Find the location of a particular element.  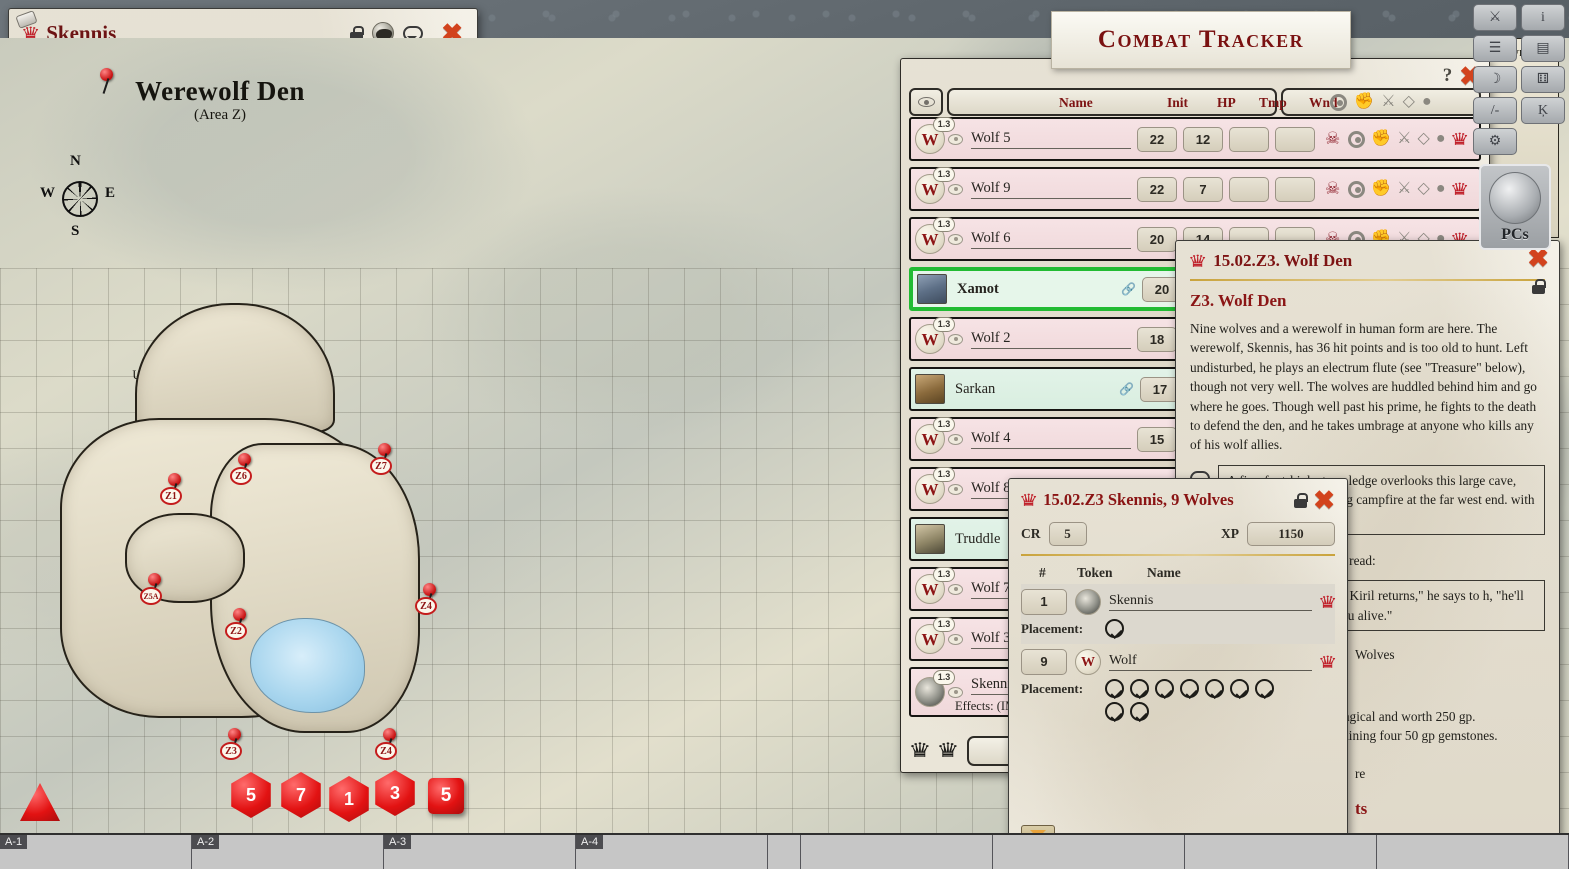

visibility-toggle-button is located at coordinates (926, 102).